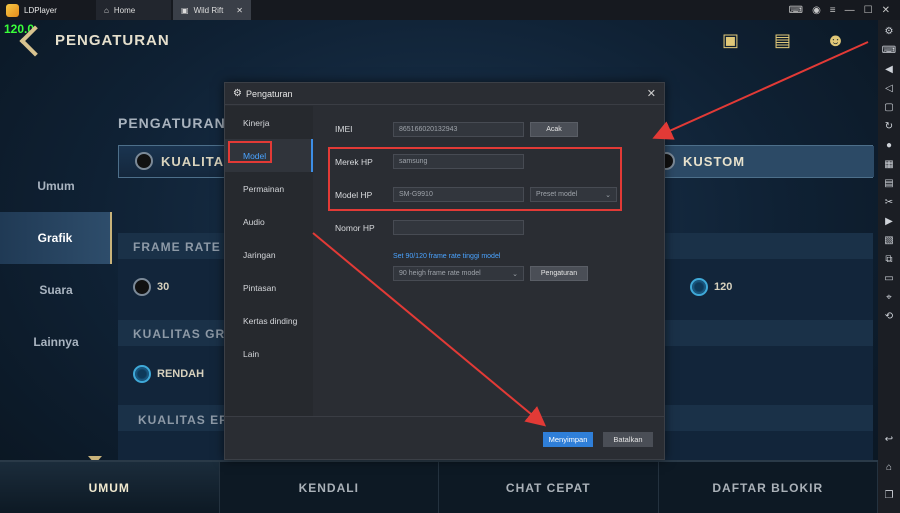 This screenshot has height=513, width=900. I want to click on settings-gear-icon: ⚙, so click(889, 31).